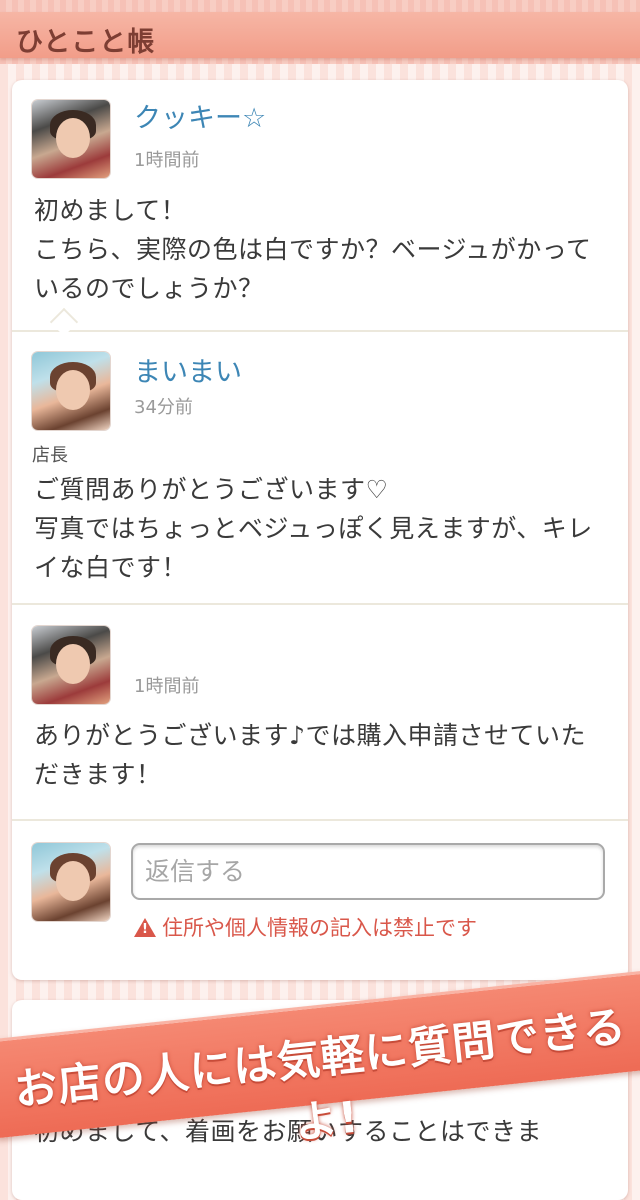 The width and height of the screenshot is (640, 1200). I want to click on my-avatar, so click(71, 882).